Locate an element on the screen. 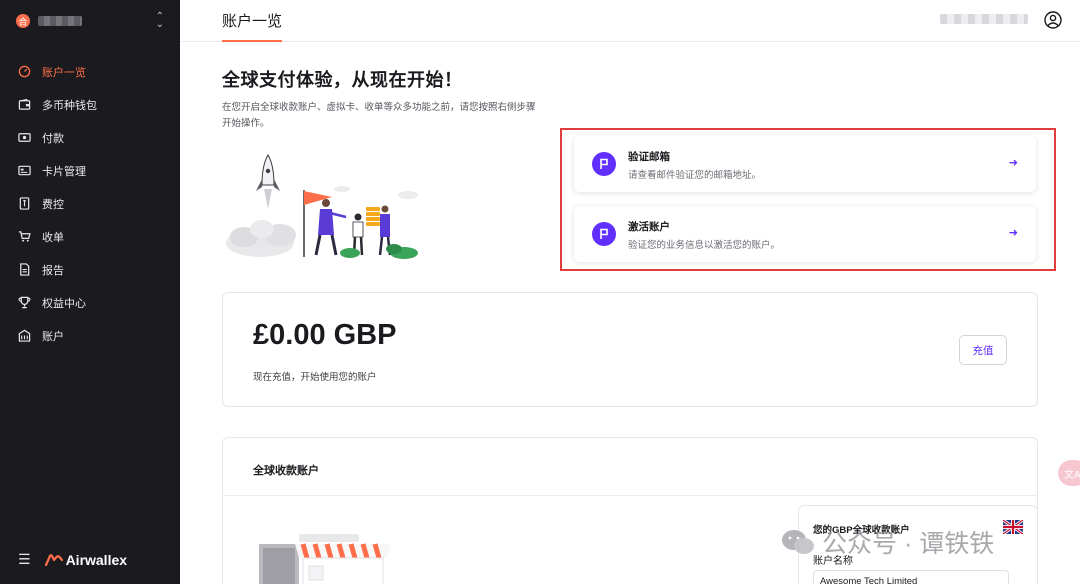  task-title: 验证邮箱 is located at coordinates (649, 157).